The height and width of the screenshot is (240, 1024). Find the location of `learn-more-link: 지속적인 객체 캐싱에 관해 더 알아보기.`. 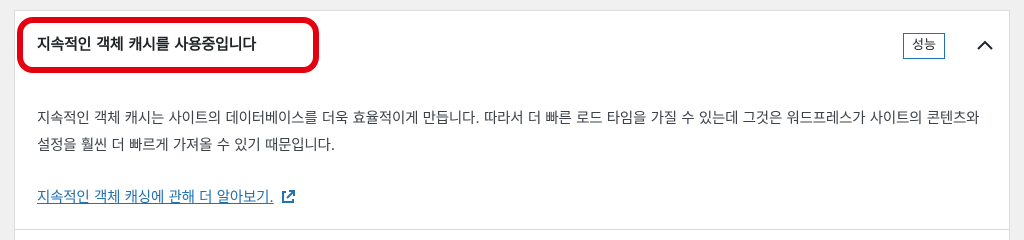

learn-more-link: 지속적인 객체 캐싱에 관해 더 알아보기. is located at coordinates (166, 196).